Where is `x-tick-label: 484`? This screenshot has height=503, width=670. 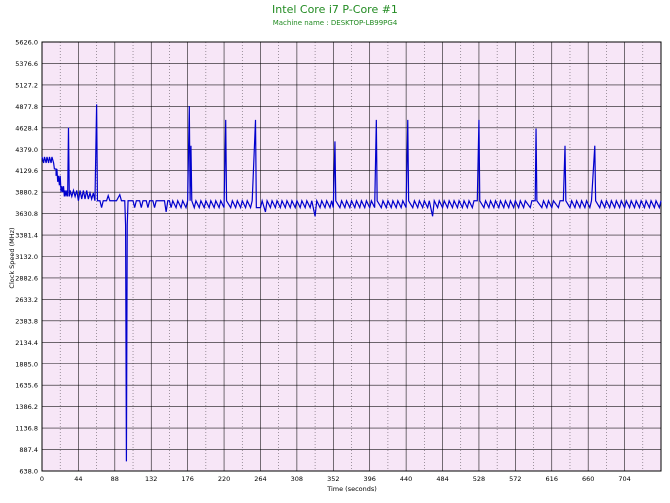 x-tick-label: 484 is located at coordinates (442, 479).